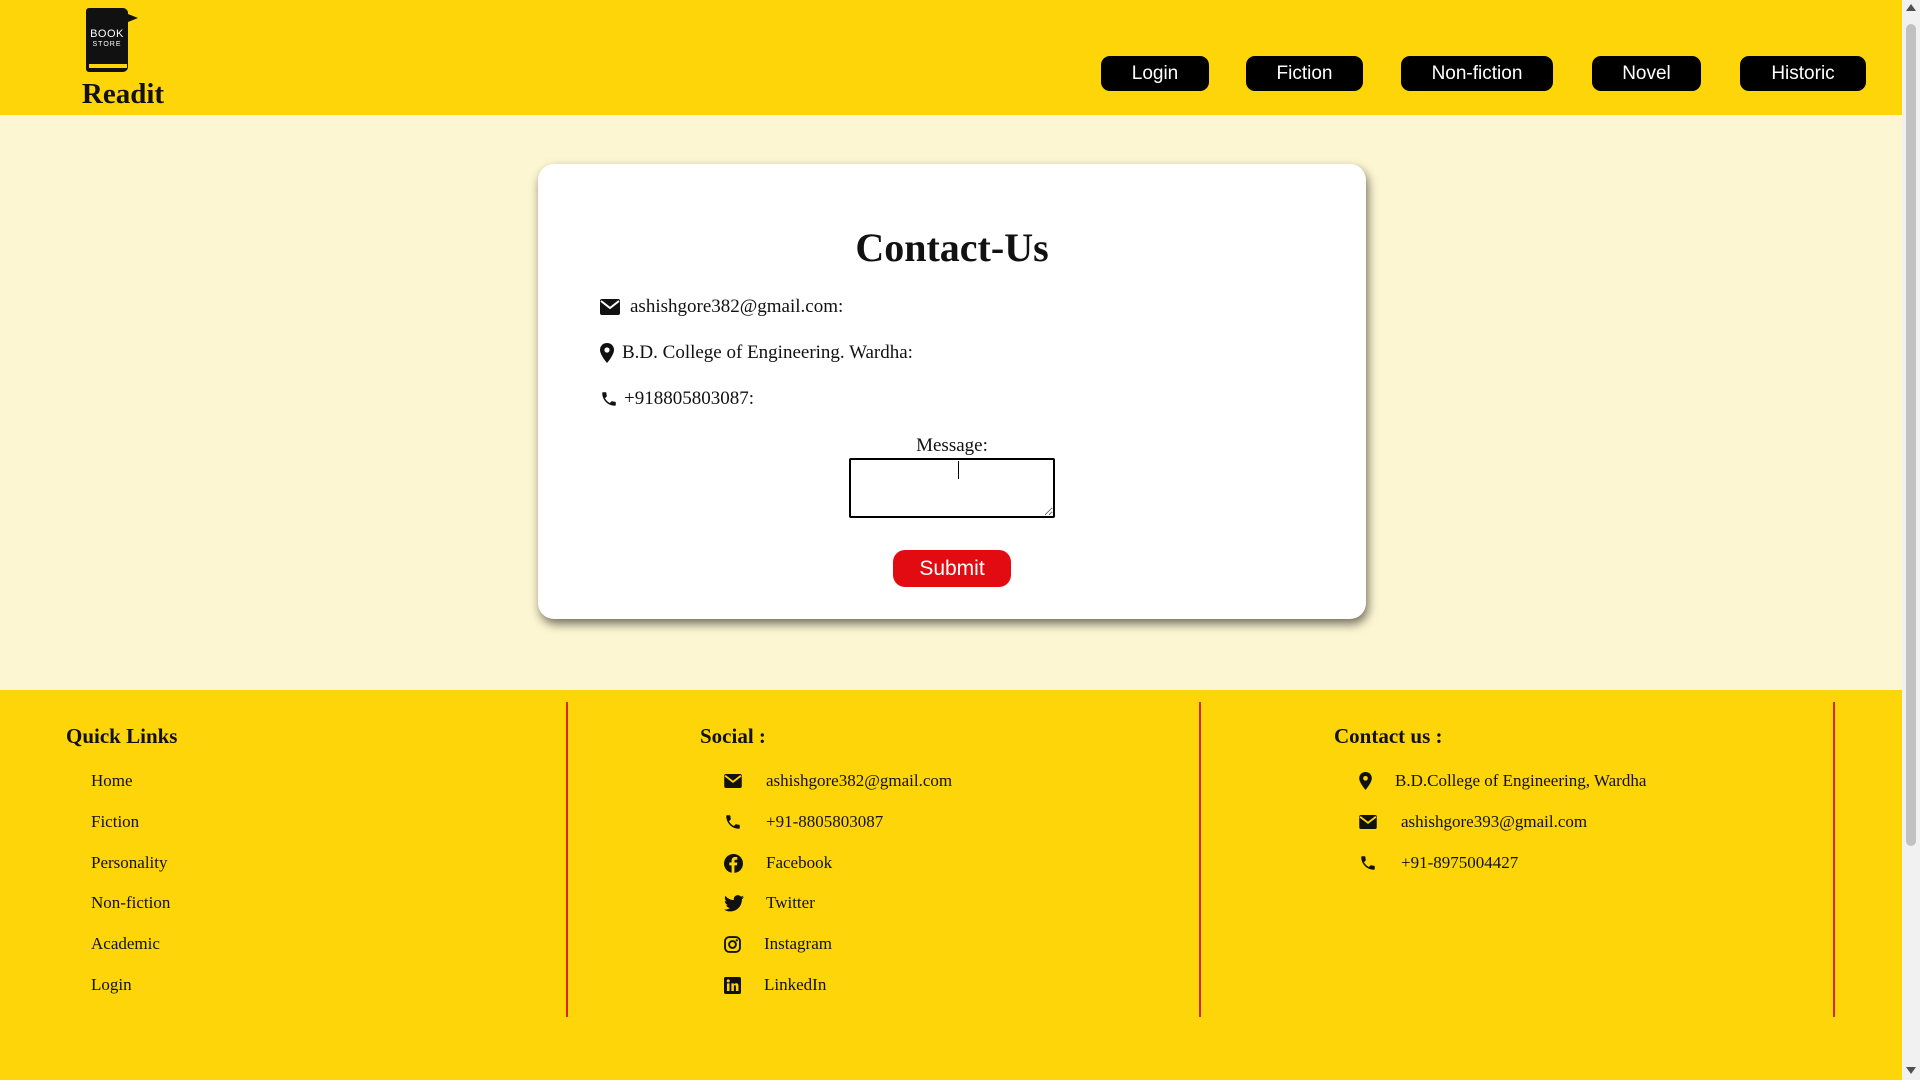  What do you see at coordinates (799, 862) in the screenshot?
I see `social-facebook-label: Facebook` at bounding box center [799, 862].